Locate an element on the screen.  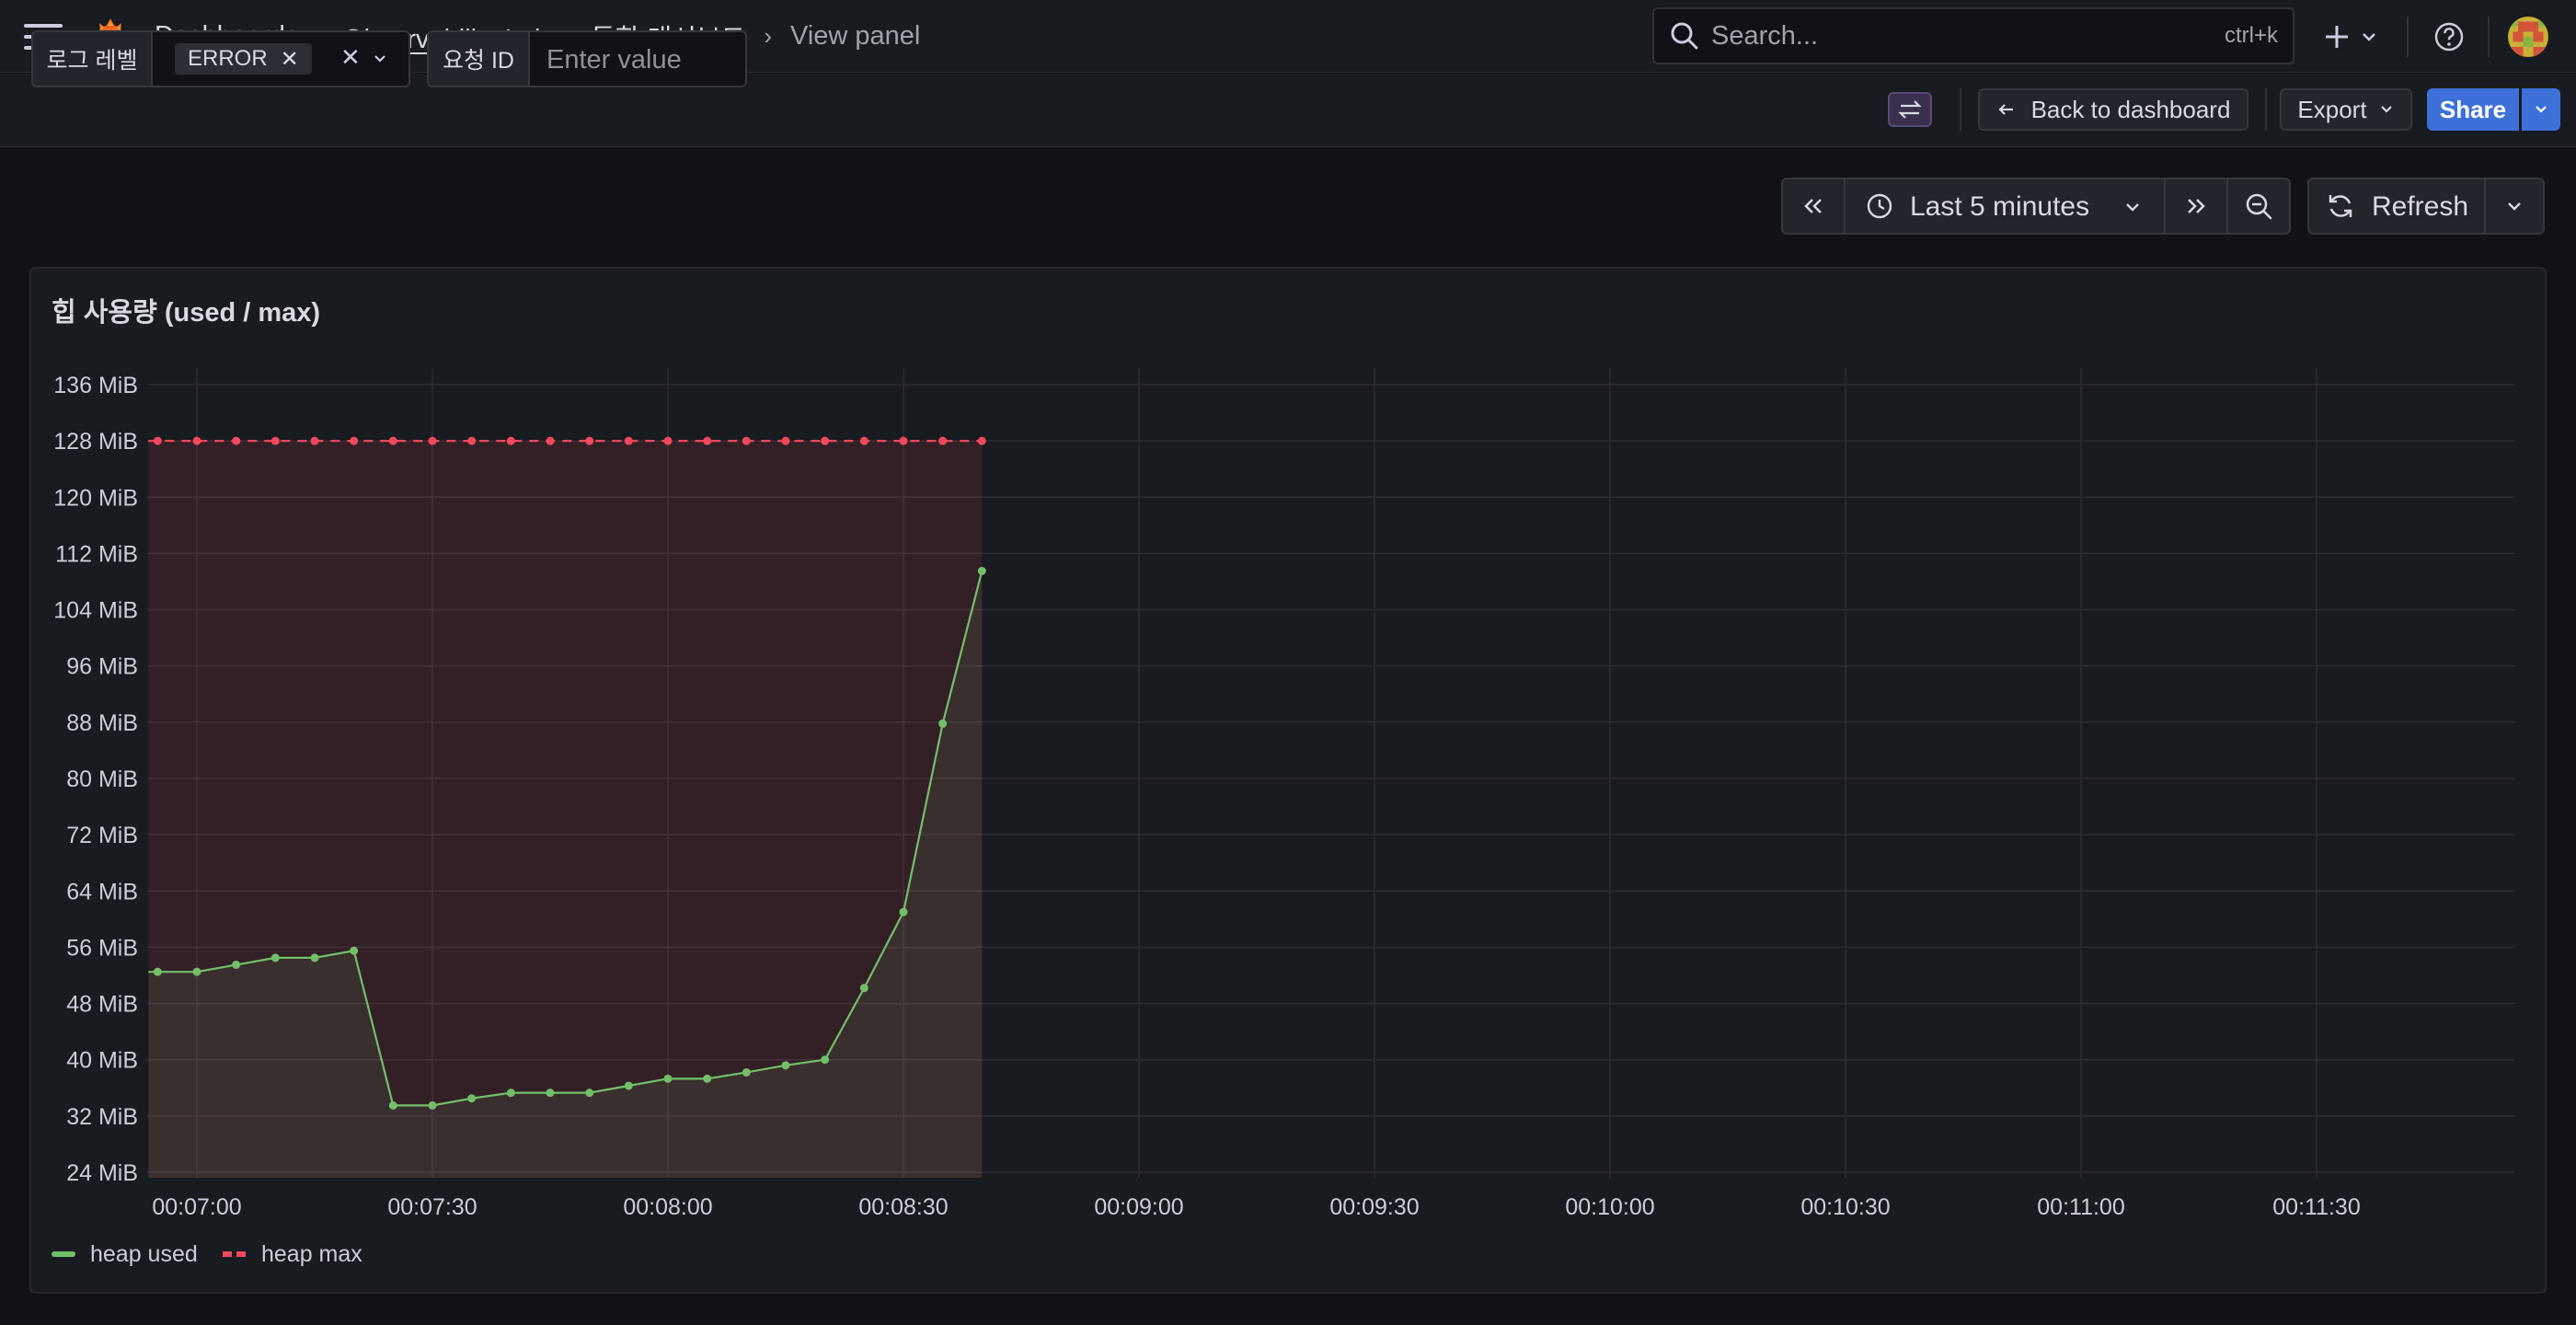
y-tick-label: 48 MiB is located at coordinates (102, 1005).